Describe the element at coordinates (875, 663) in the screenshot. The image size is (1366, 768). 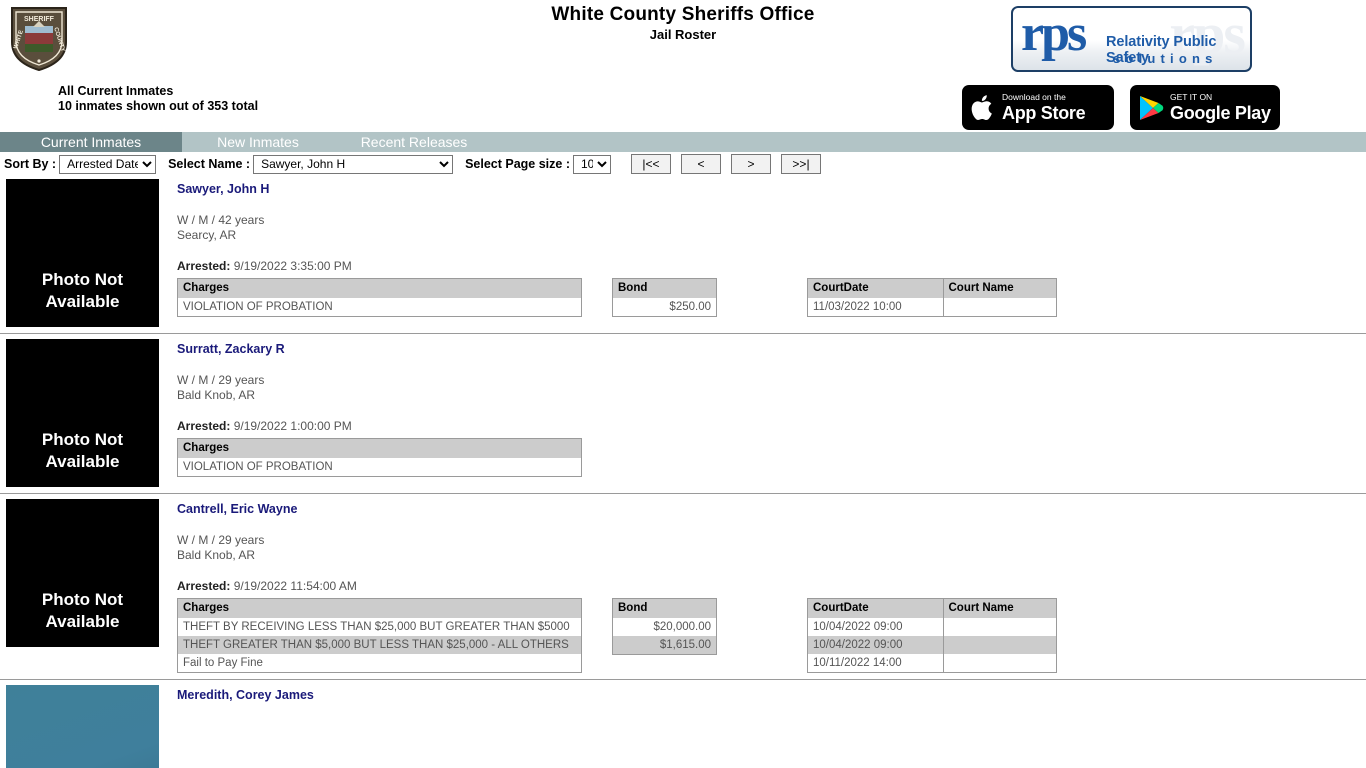
I see `court-date-value: 10/11/2022 14:00` at that location.